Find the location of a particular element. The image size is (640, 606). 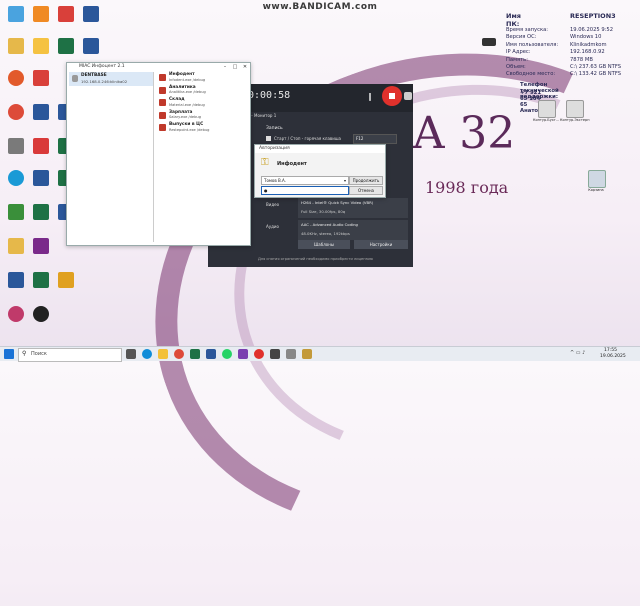

maximize-button: □ is located at coordinates (235, 67).